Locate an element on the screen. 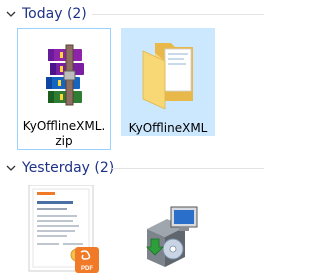 The width and height of the screenshot is (320, 276). file-tile-pdf: PDF is located at coordinates (64, 229).